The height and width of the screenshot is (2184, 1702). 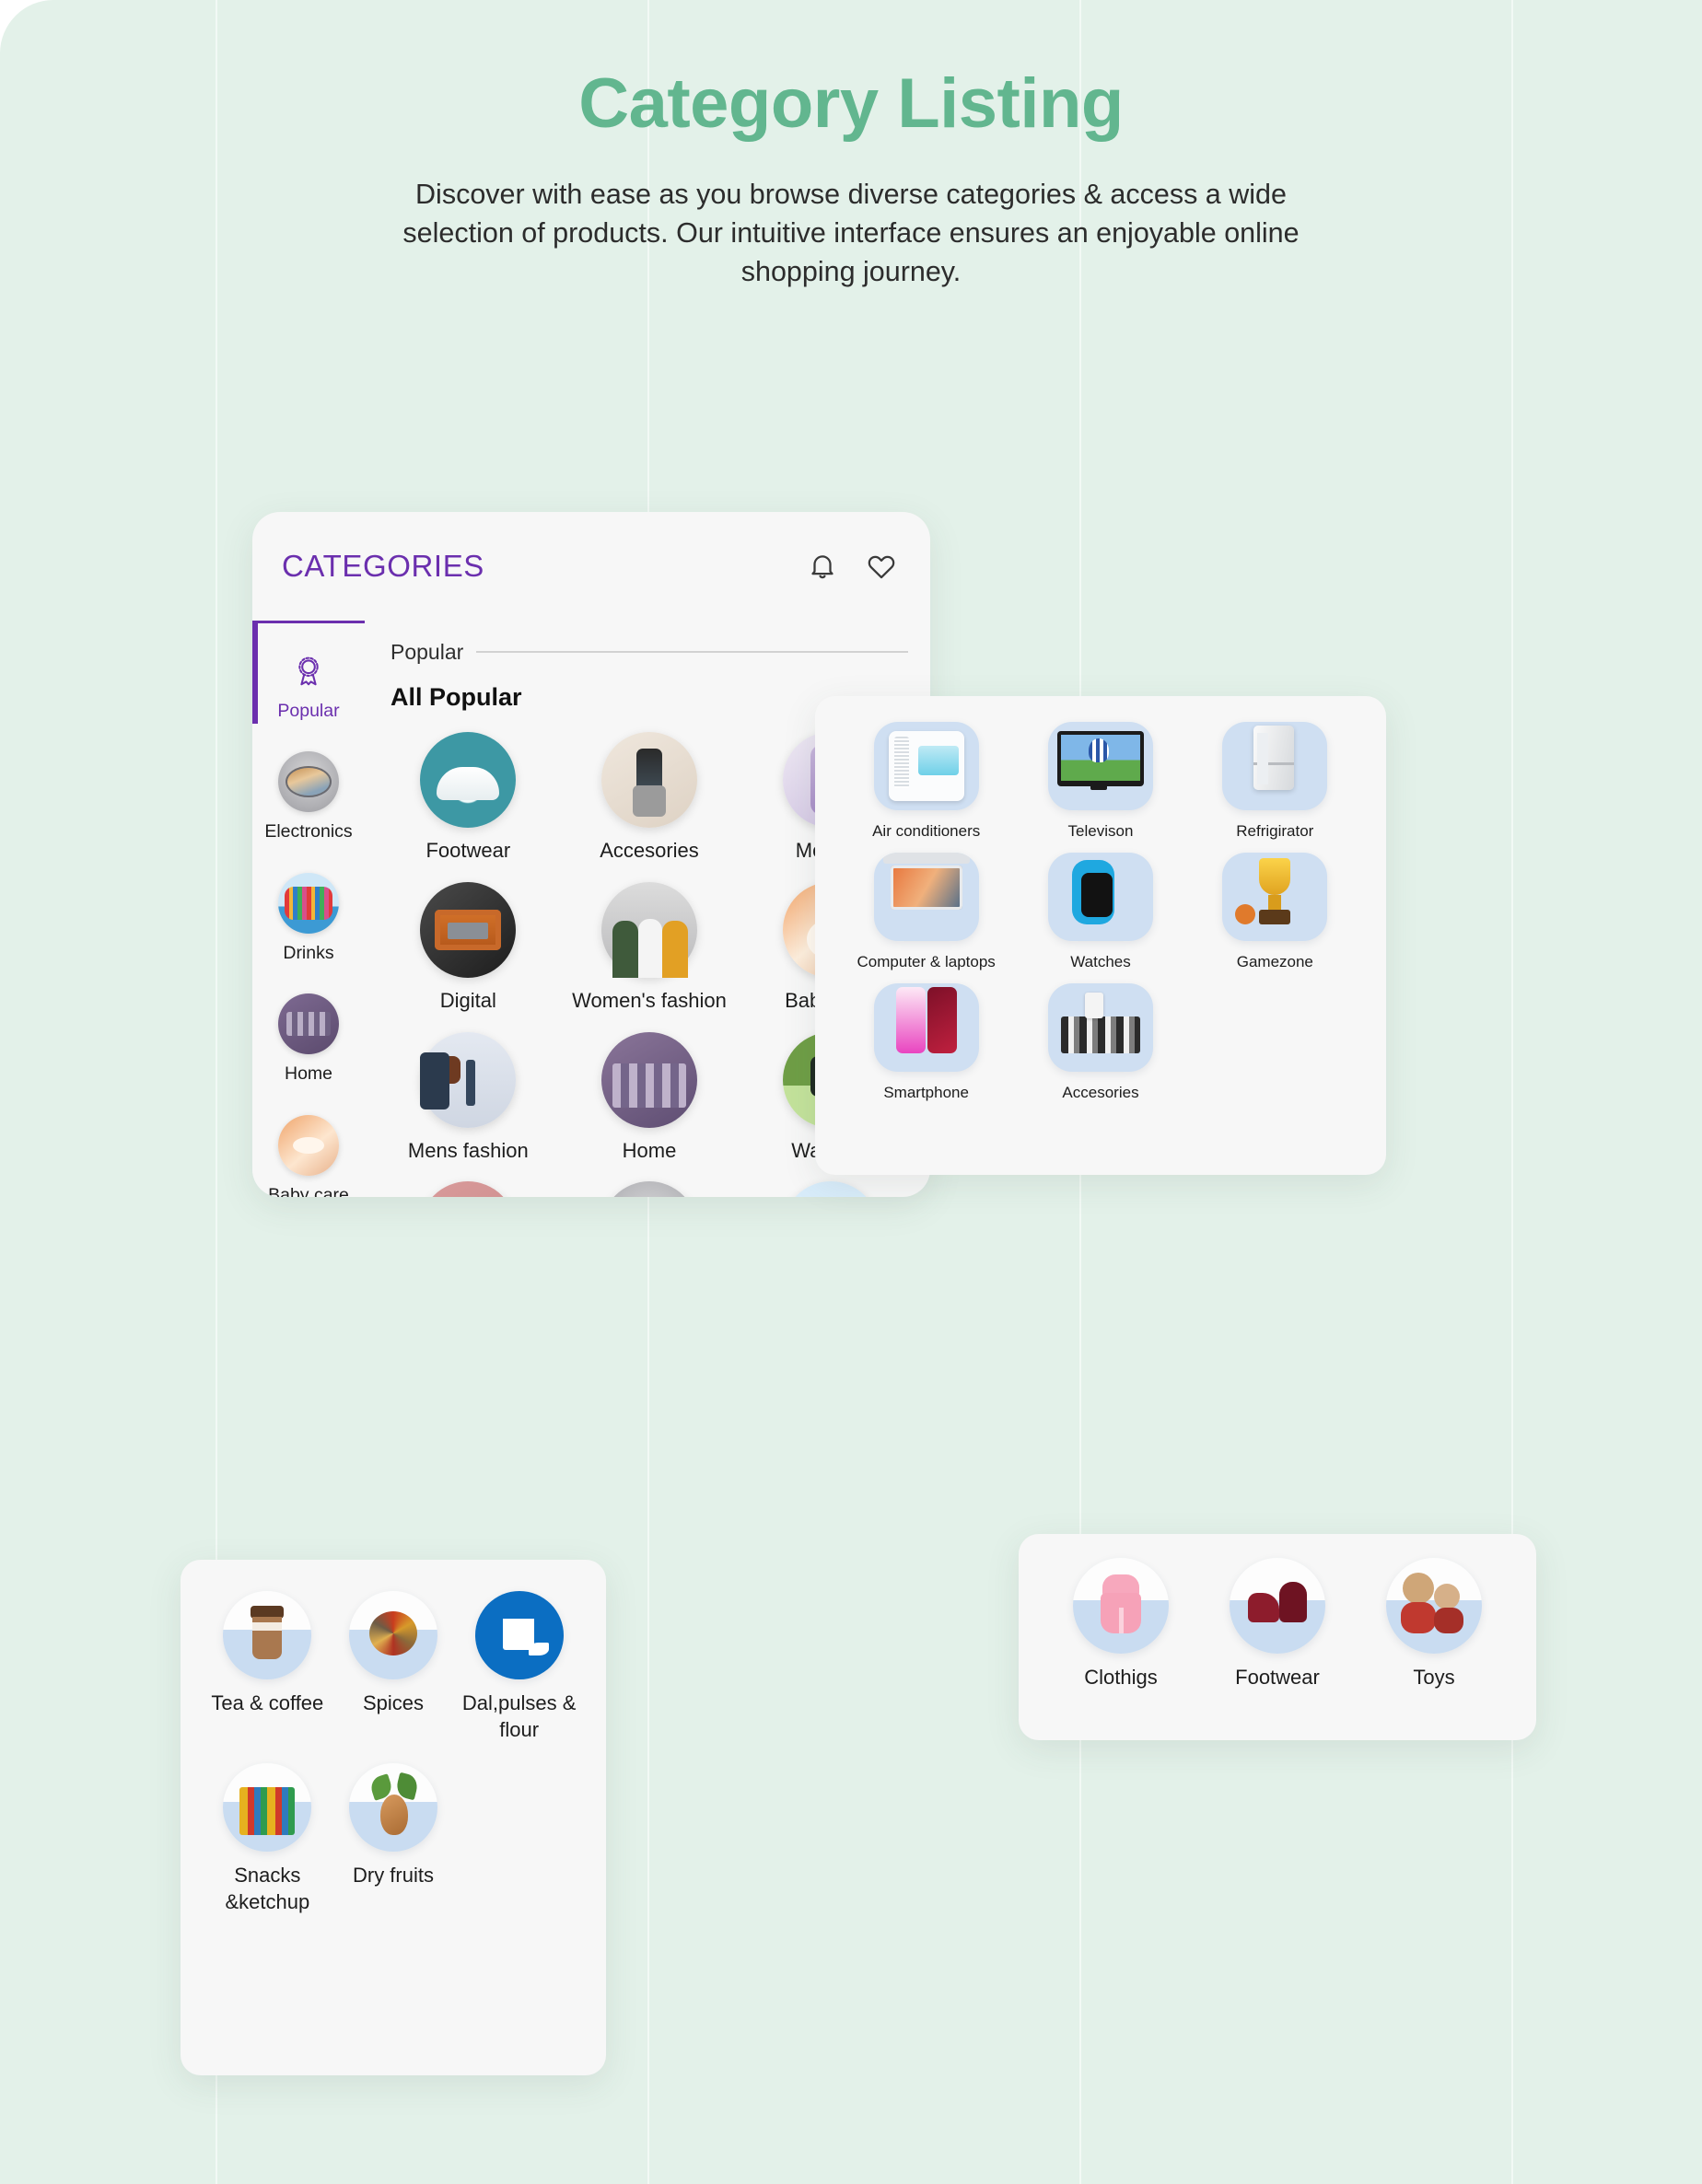 I want to click on sidebar-item-label: Popular, so click(x=309, y=711).